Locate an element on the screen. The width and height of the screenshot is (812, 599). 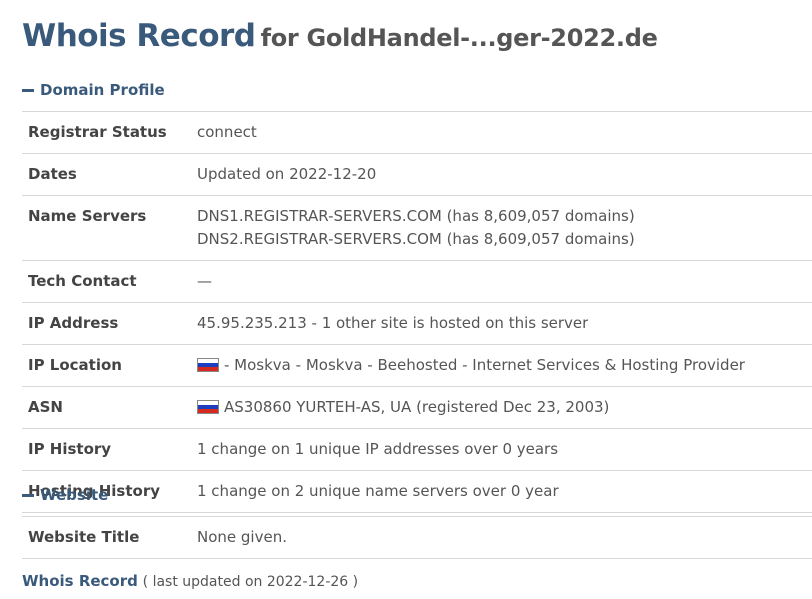
row-label: IP History is located at coordinates (70, 449).